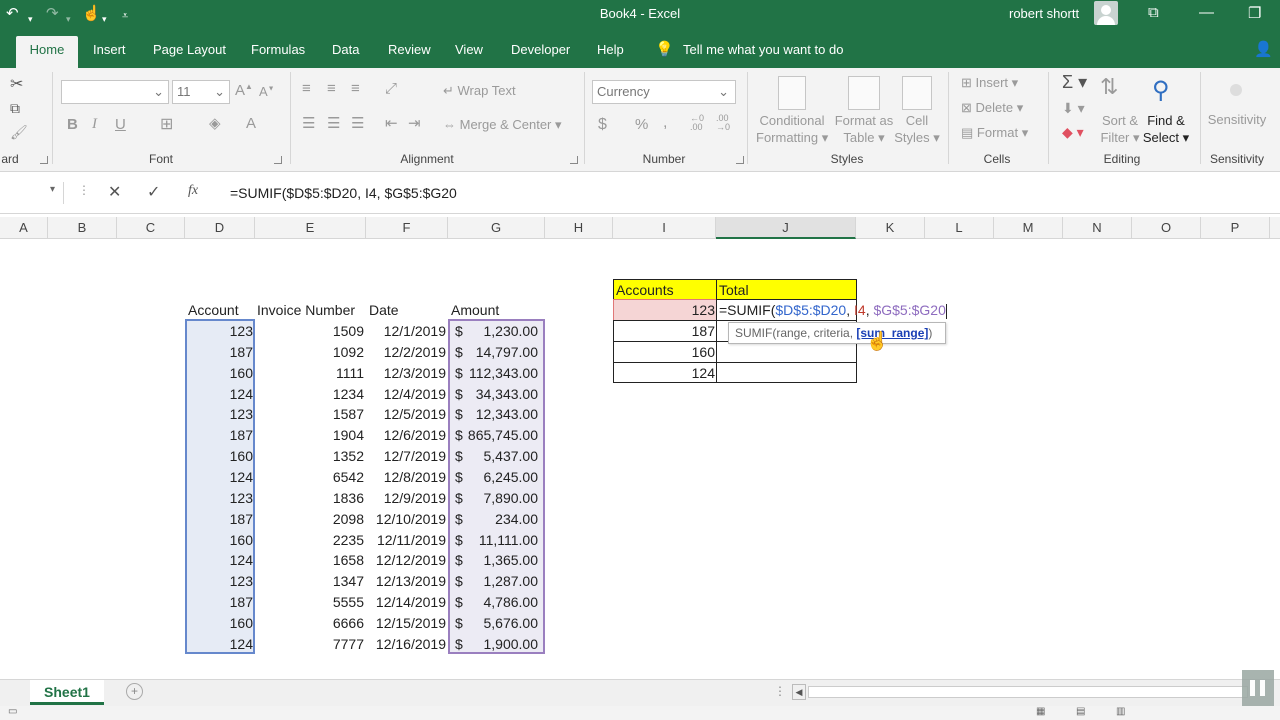 This screenshot has width=1280, height=720. I want to click on shrink-font-icon: A▼, so click(267, 91).